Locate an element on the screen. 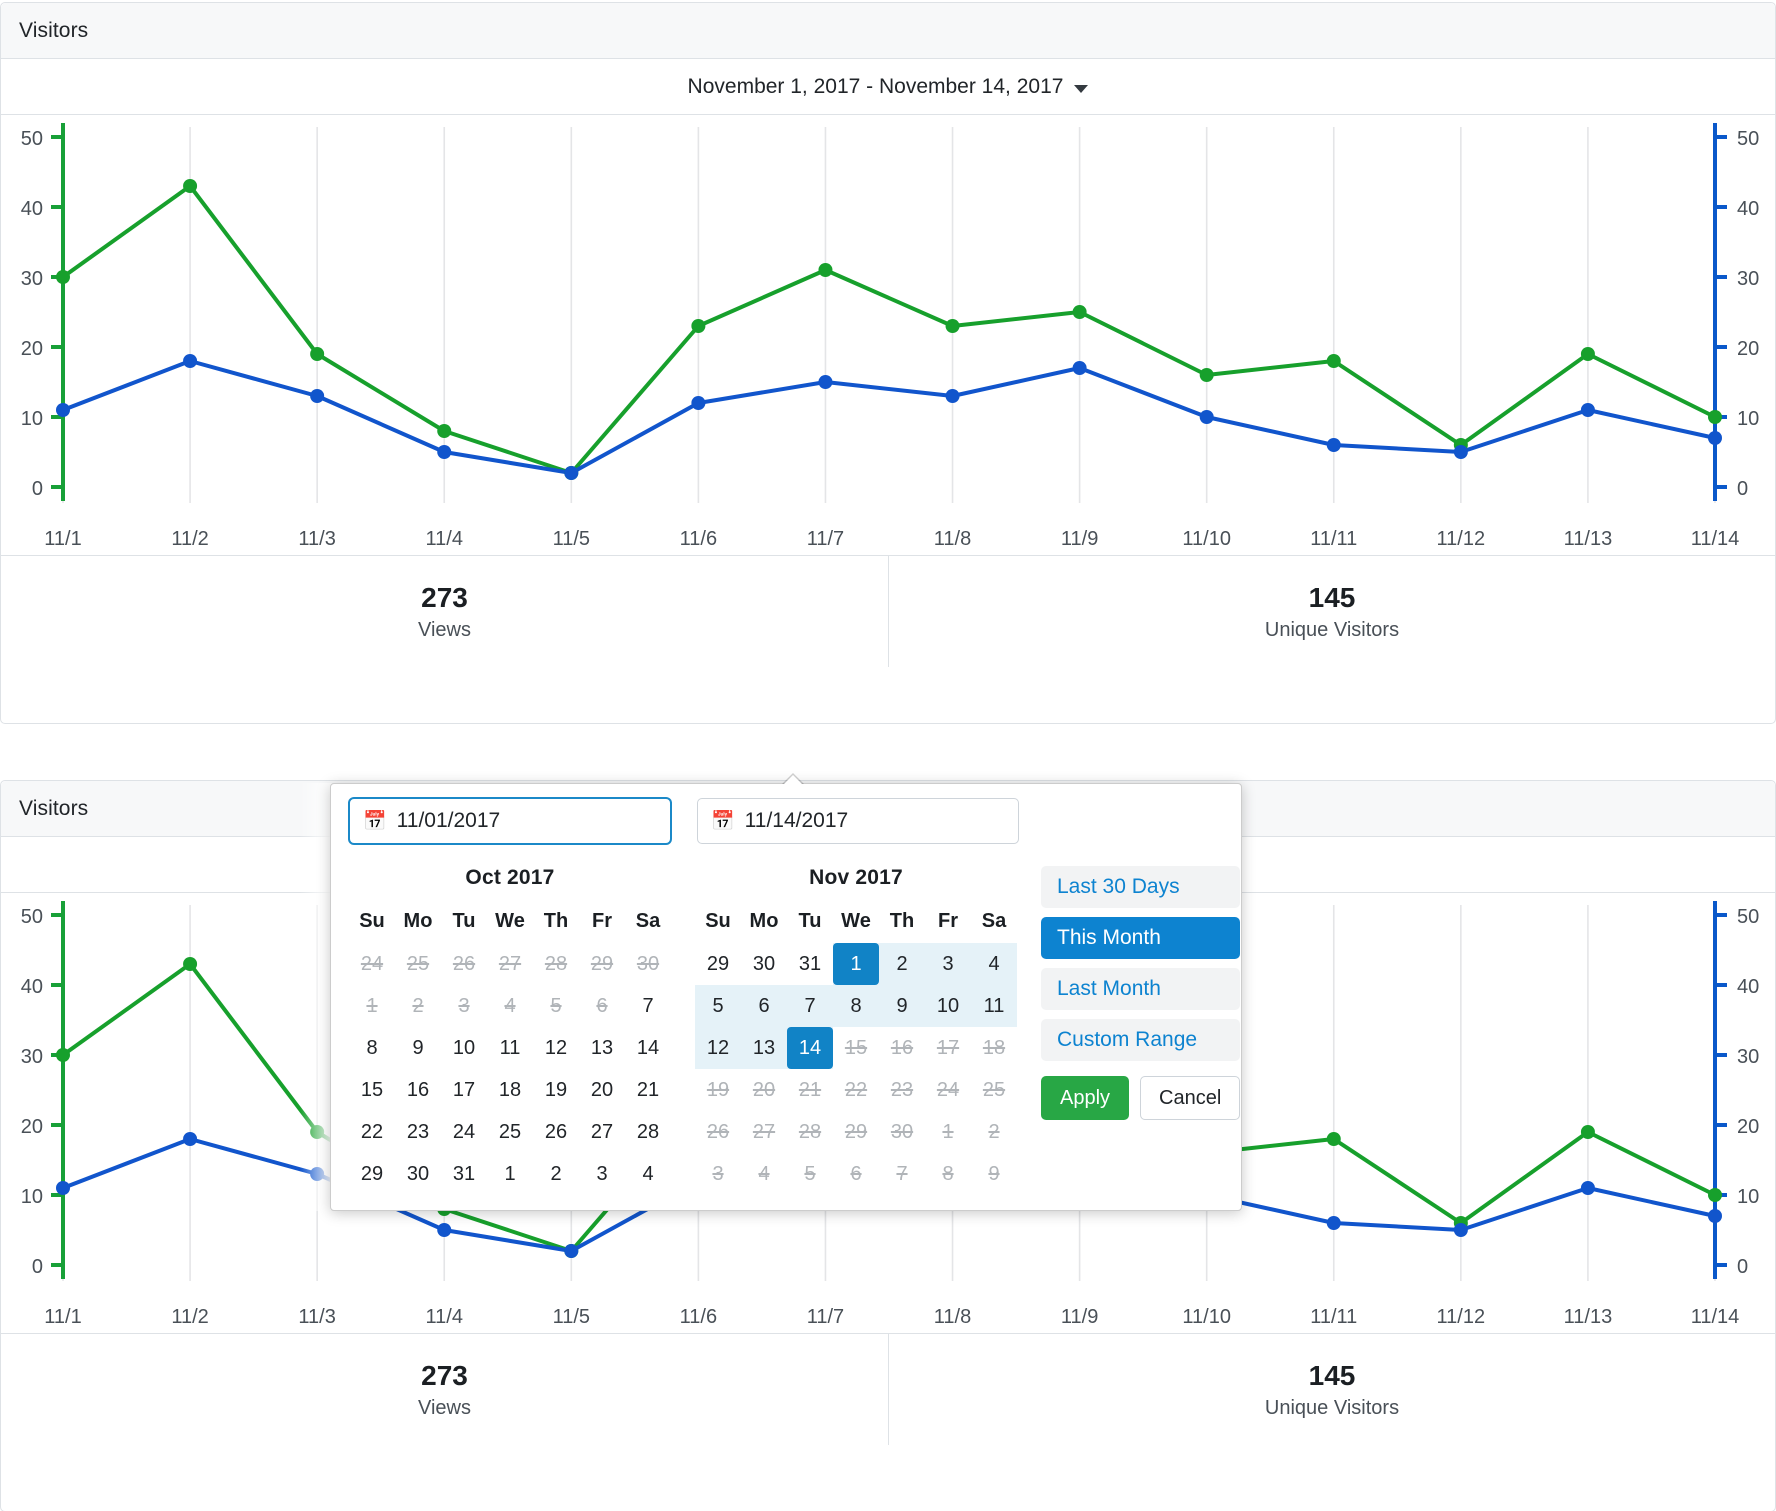 Image resolution: width=1776 pixels, height=1511 pixels. end-date-field: 📅 11/14/2017 is located at coordinates (858, 821).